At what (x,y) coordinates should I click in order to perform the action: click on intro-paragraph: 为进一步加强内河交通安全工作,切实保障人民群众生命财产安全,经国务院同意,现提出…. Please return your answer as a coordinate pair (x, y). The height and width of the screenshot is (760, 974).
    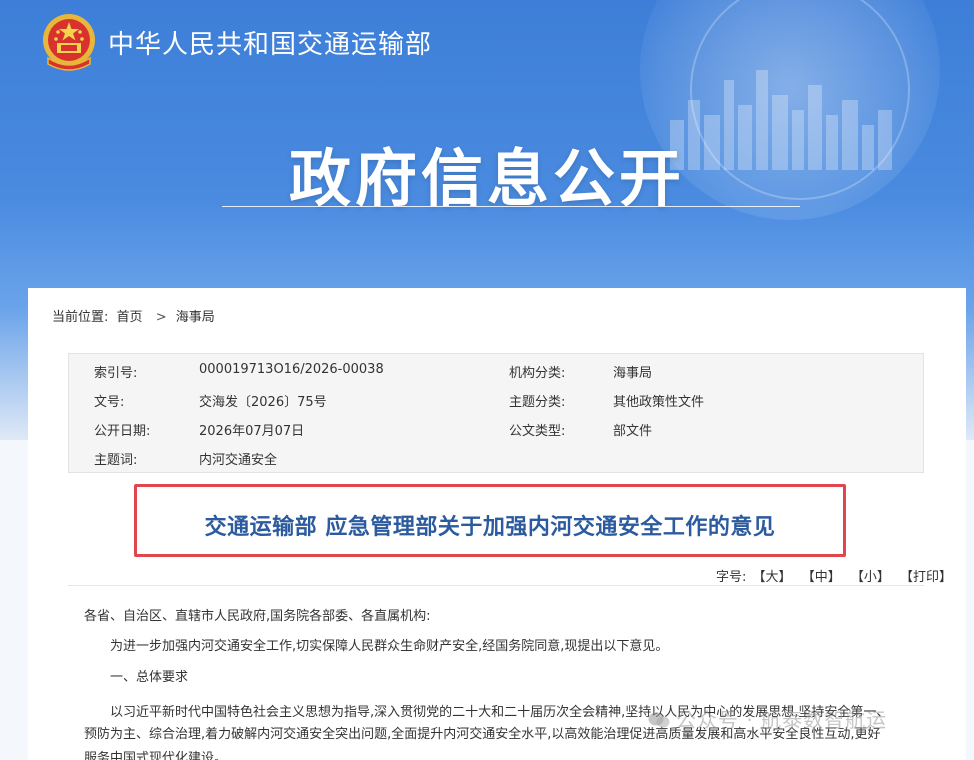
    Looking at the image, I should click on (389, 646).